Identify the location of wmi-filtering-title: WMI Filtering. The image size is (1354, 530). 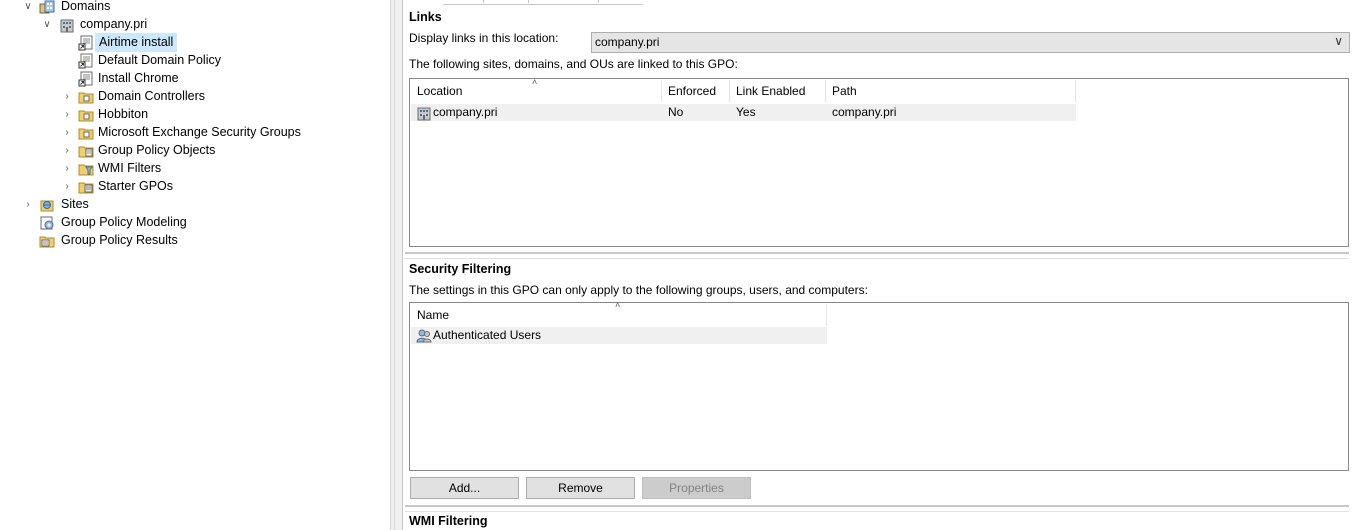
(448, 521).